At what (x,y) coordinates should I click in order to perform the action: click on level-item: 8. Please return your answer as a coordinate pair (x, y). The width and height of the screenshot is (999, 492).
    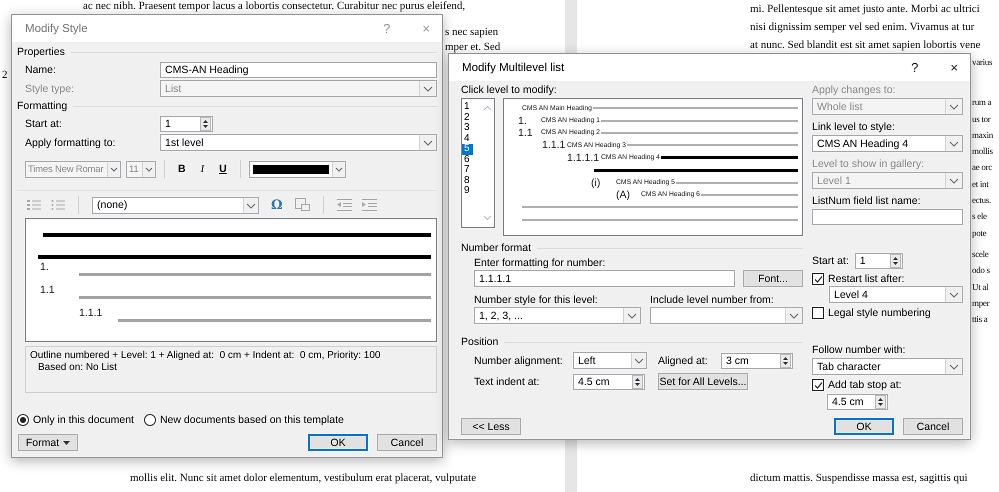
    Looking at the image, I should click on (467, 181).